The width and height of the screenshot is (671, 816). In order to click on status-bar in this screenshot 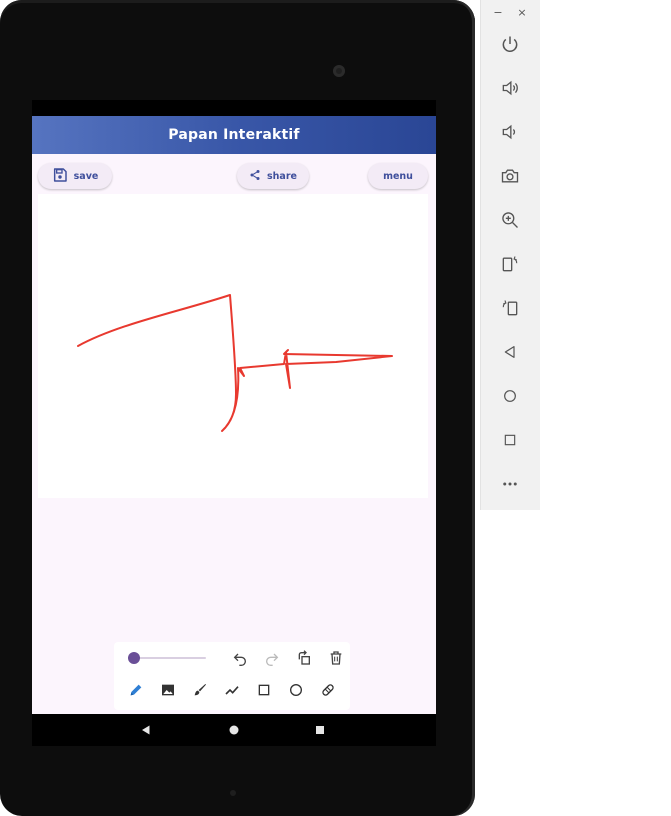, I will do `click(234, 108)`.